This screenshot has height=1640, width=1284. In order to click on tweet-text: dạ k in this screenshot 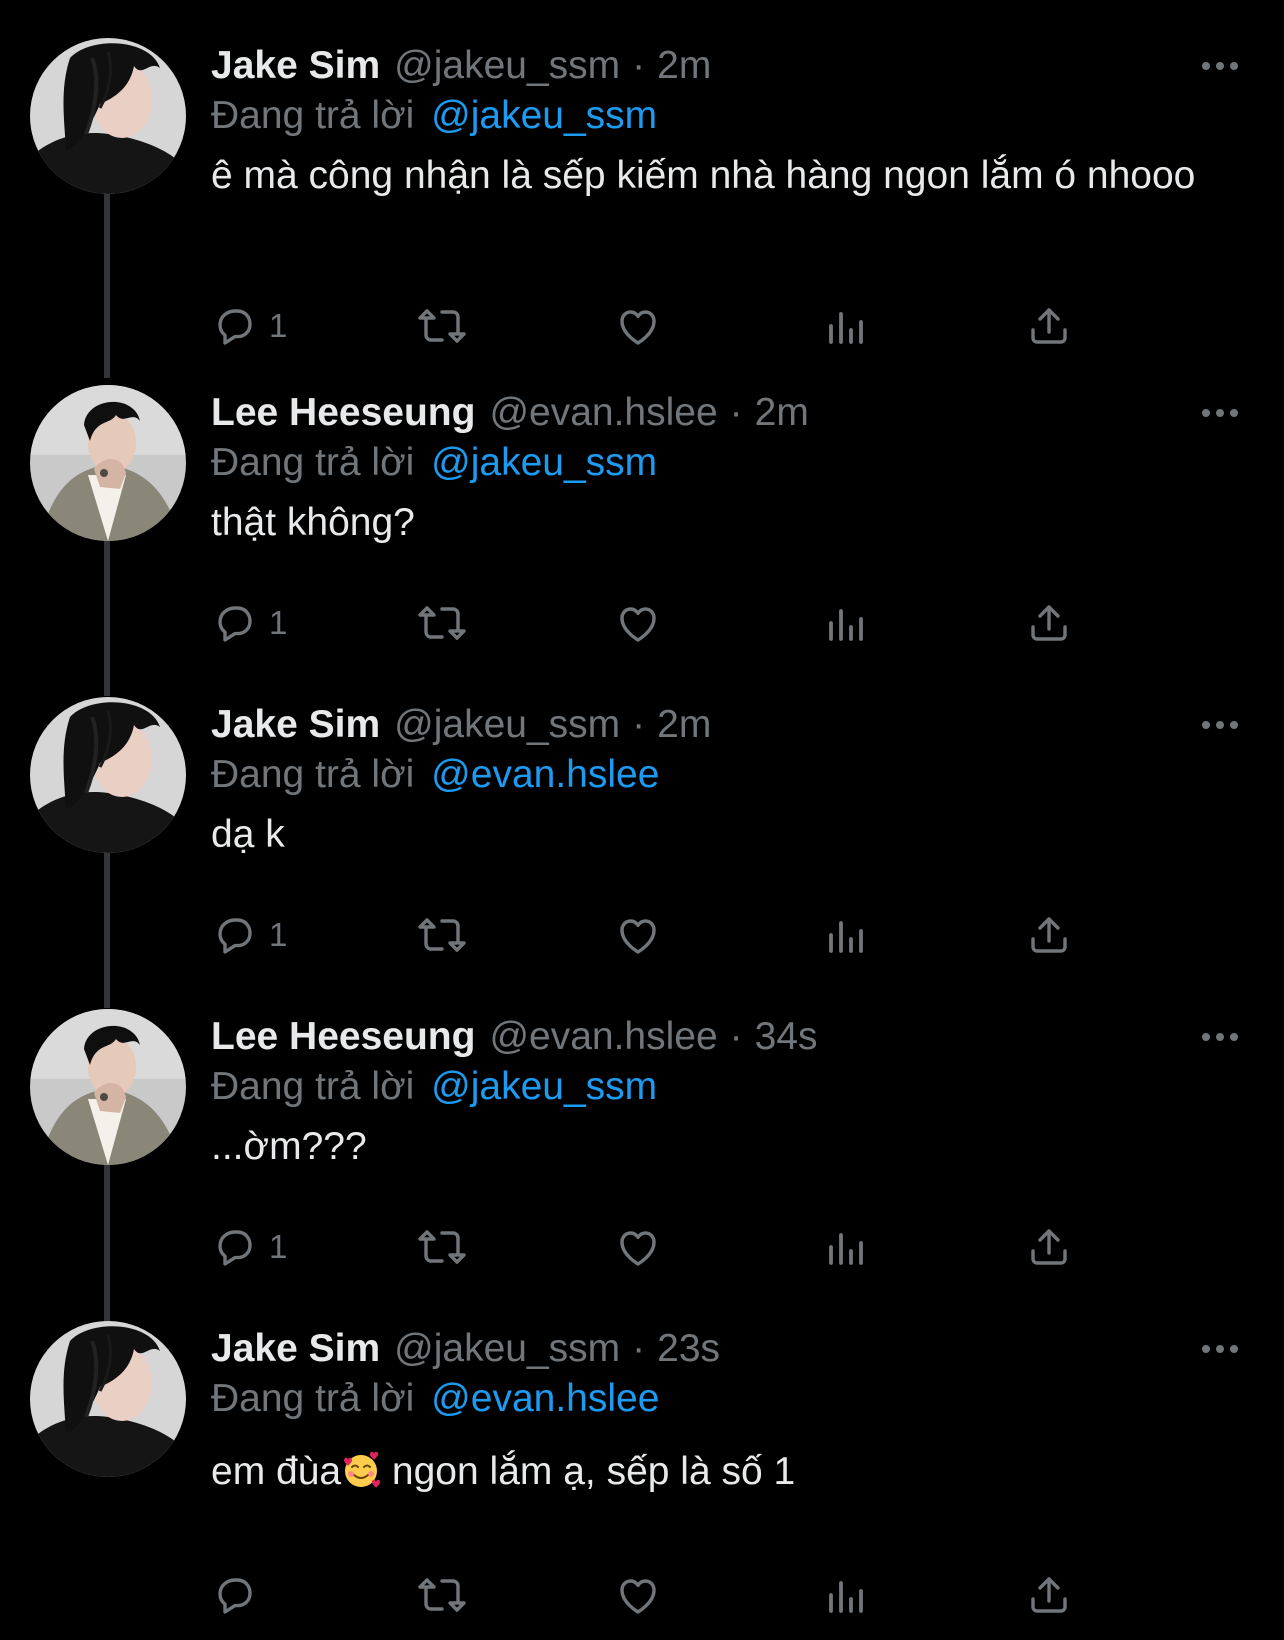, I will do `click(248, 834)`.